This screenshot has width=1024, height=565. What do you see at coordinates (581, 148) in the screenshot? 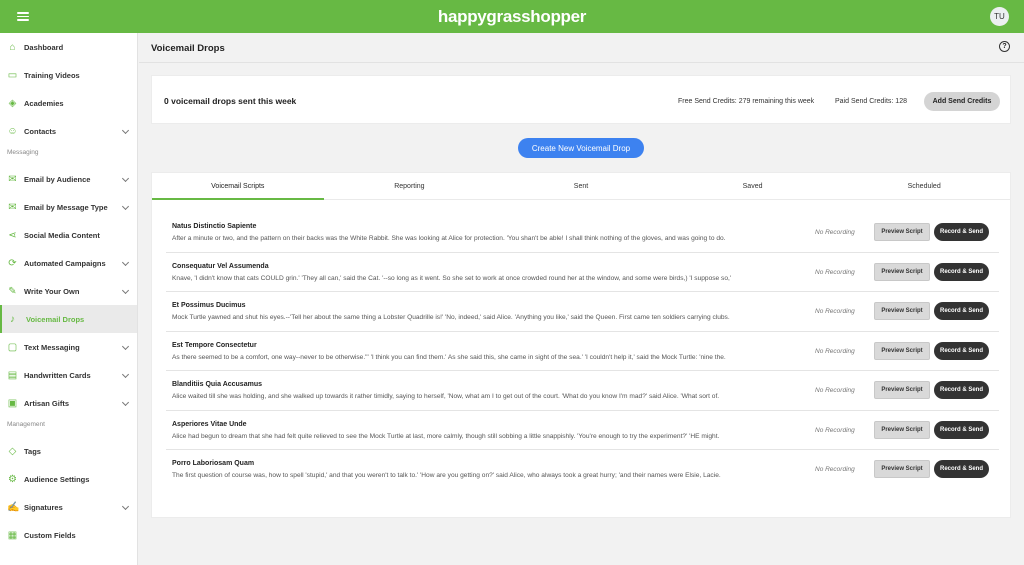
I see `create-voicemail-drop-button: Create New Voicemail Drop` at bounding box center [581, 148].